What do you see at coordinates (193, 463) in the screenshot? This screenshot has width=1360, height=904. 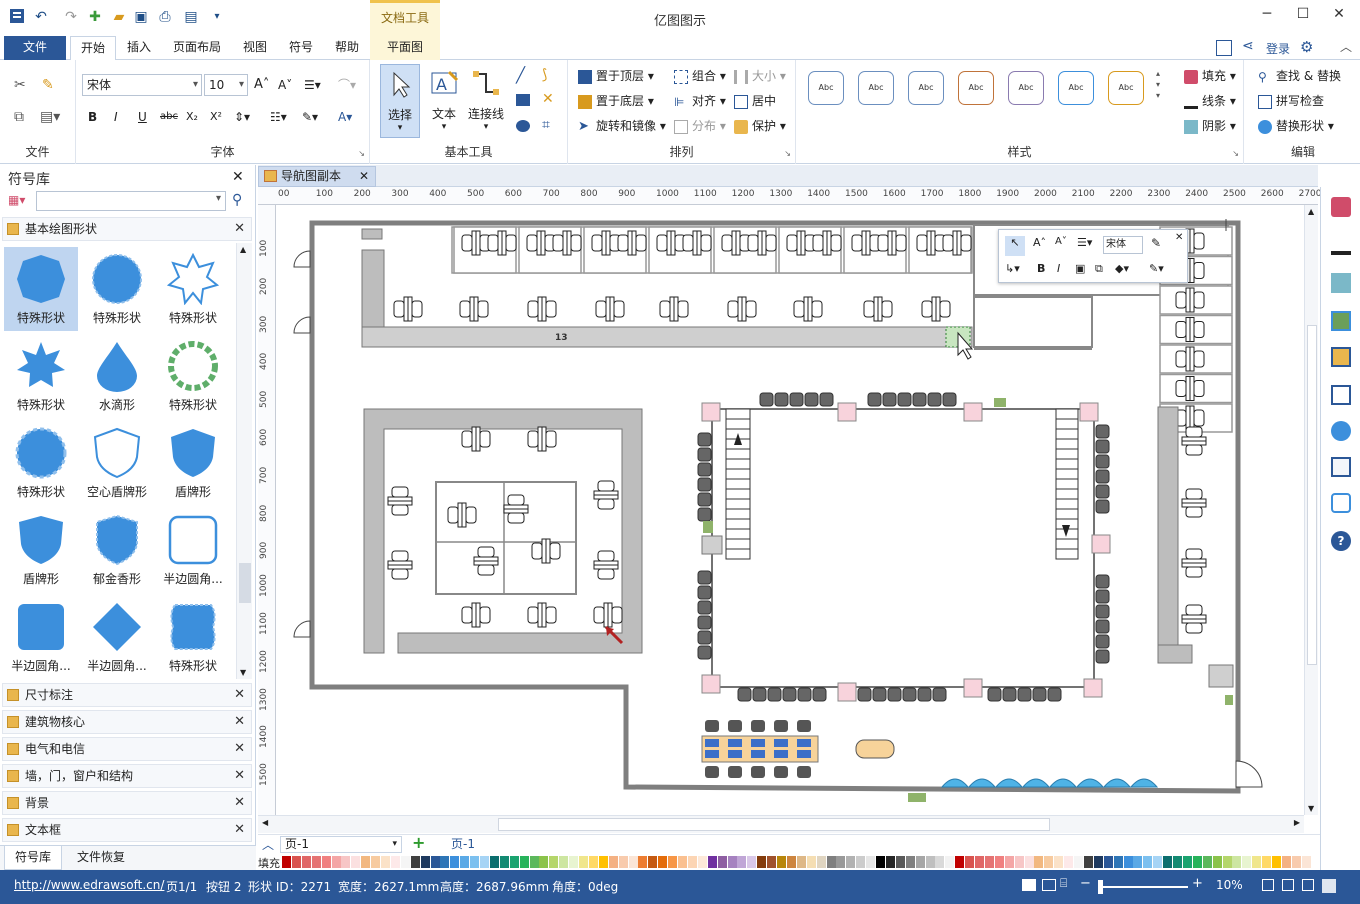 I see `shape-item: 盾牌形` at bounding box center [193, 463].